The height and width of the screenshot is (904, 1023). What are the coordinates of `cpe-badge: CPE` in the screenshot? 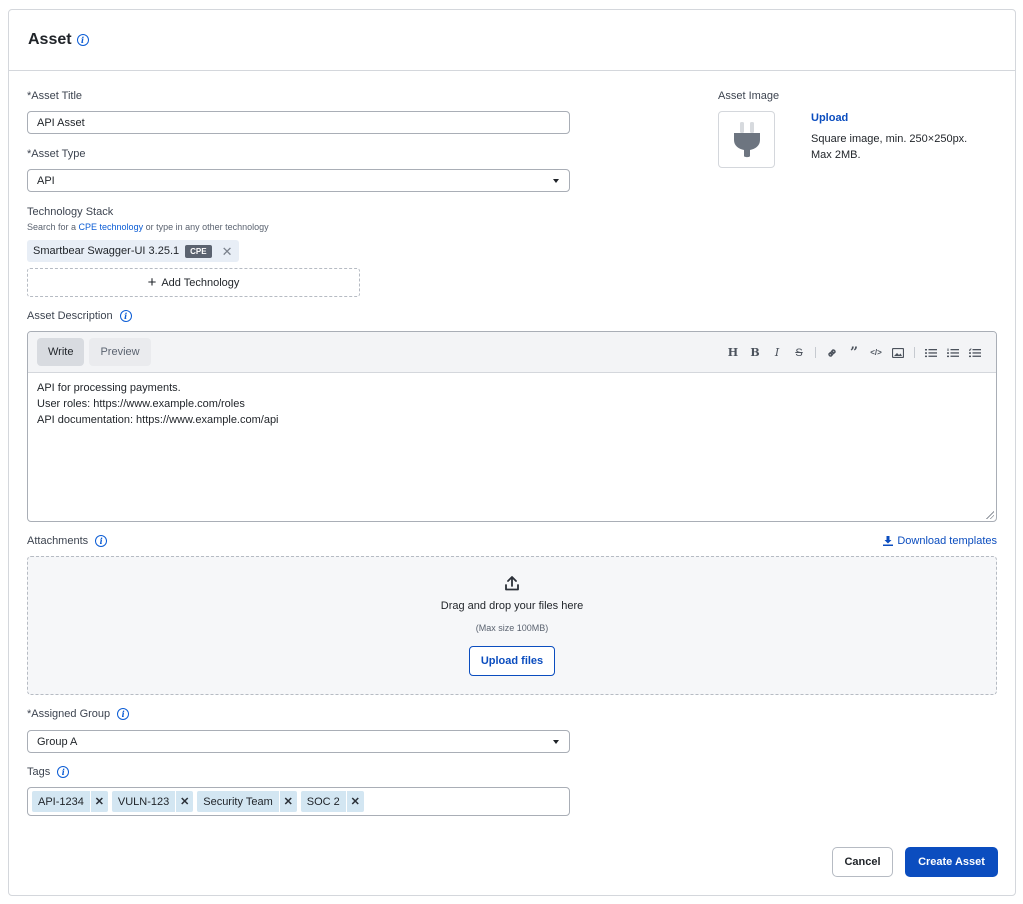 It's located at (198, 251).